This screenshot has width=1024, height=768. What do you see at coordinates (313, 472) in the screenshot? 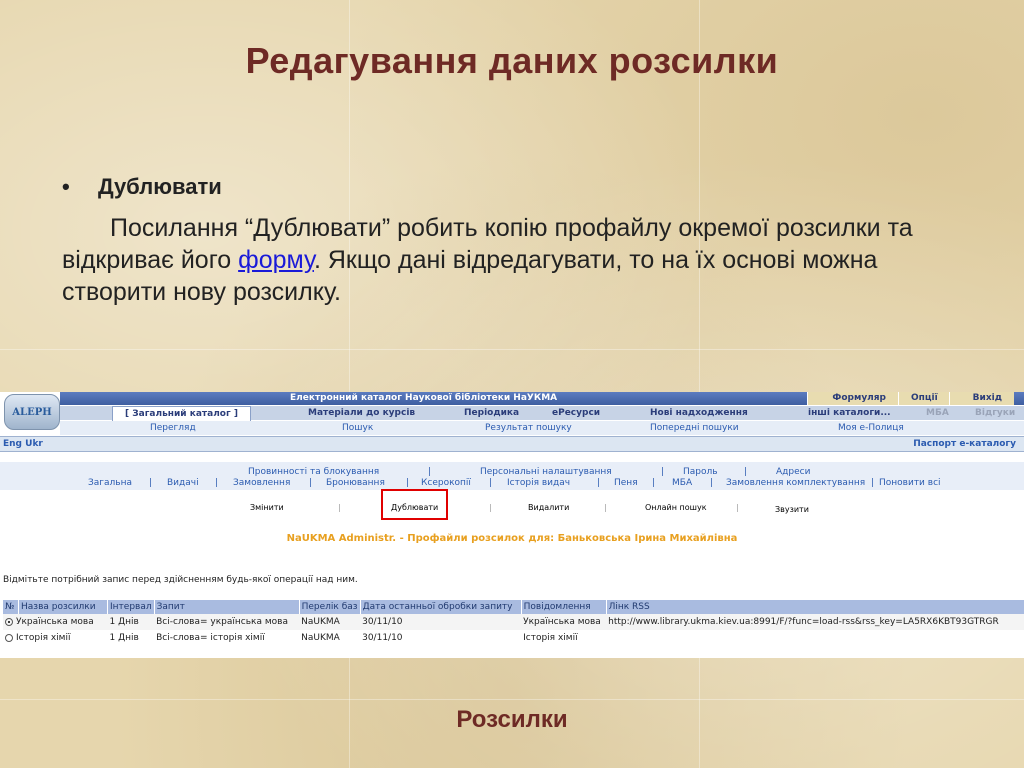
I see `menu-penalties: Провинності та блокування` at bounding box center [313, 472].